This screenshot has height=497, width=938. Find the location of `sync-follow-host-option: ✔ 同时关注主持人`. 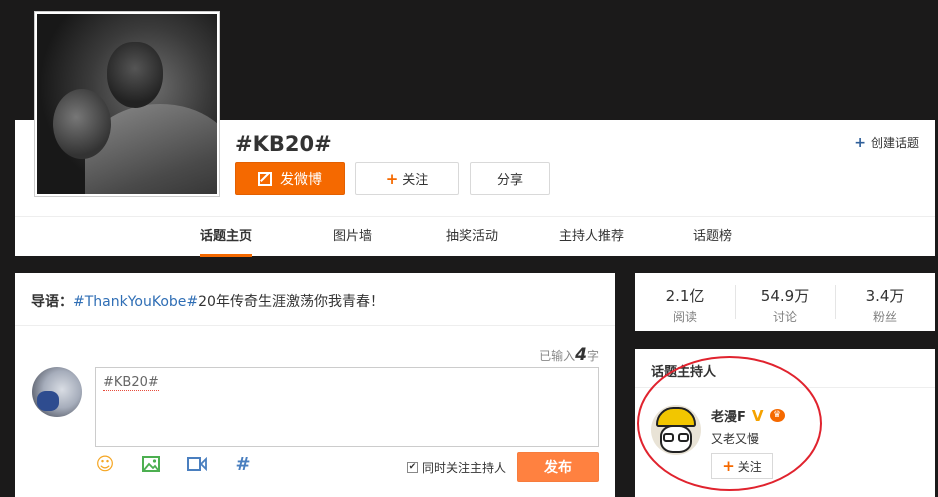

sync-follow-host-option: ✔ 同时关注主持人 is located at coordinates (456, 467).